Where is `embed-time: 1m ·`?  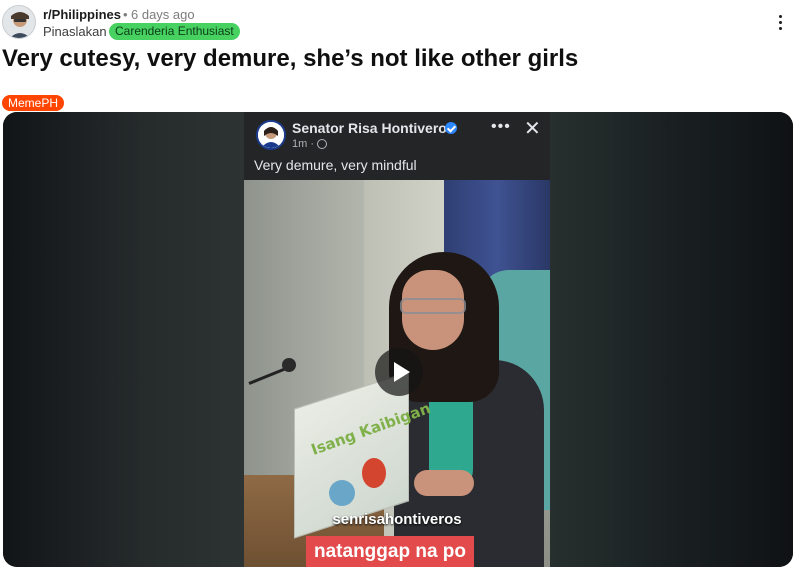
embed-time: 1m · is located at coordinates (303, 144).